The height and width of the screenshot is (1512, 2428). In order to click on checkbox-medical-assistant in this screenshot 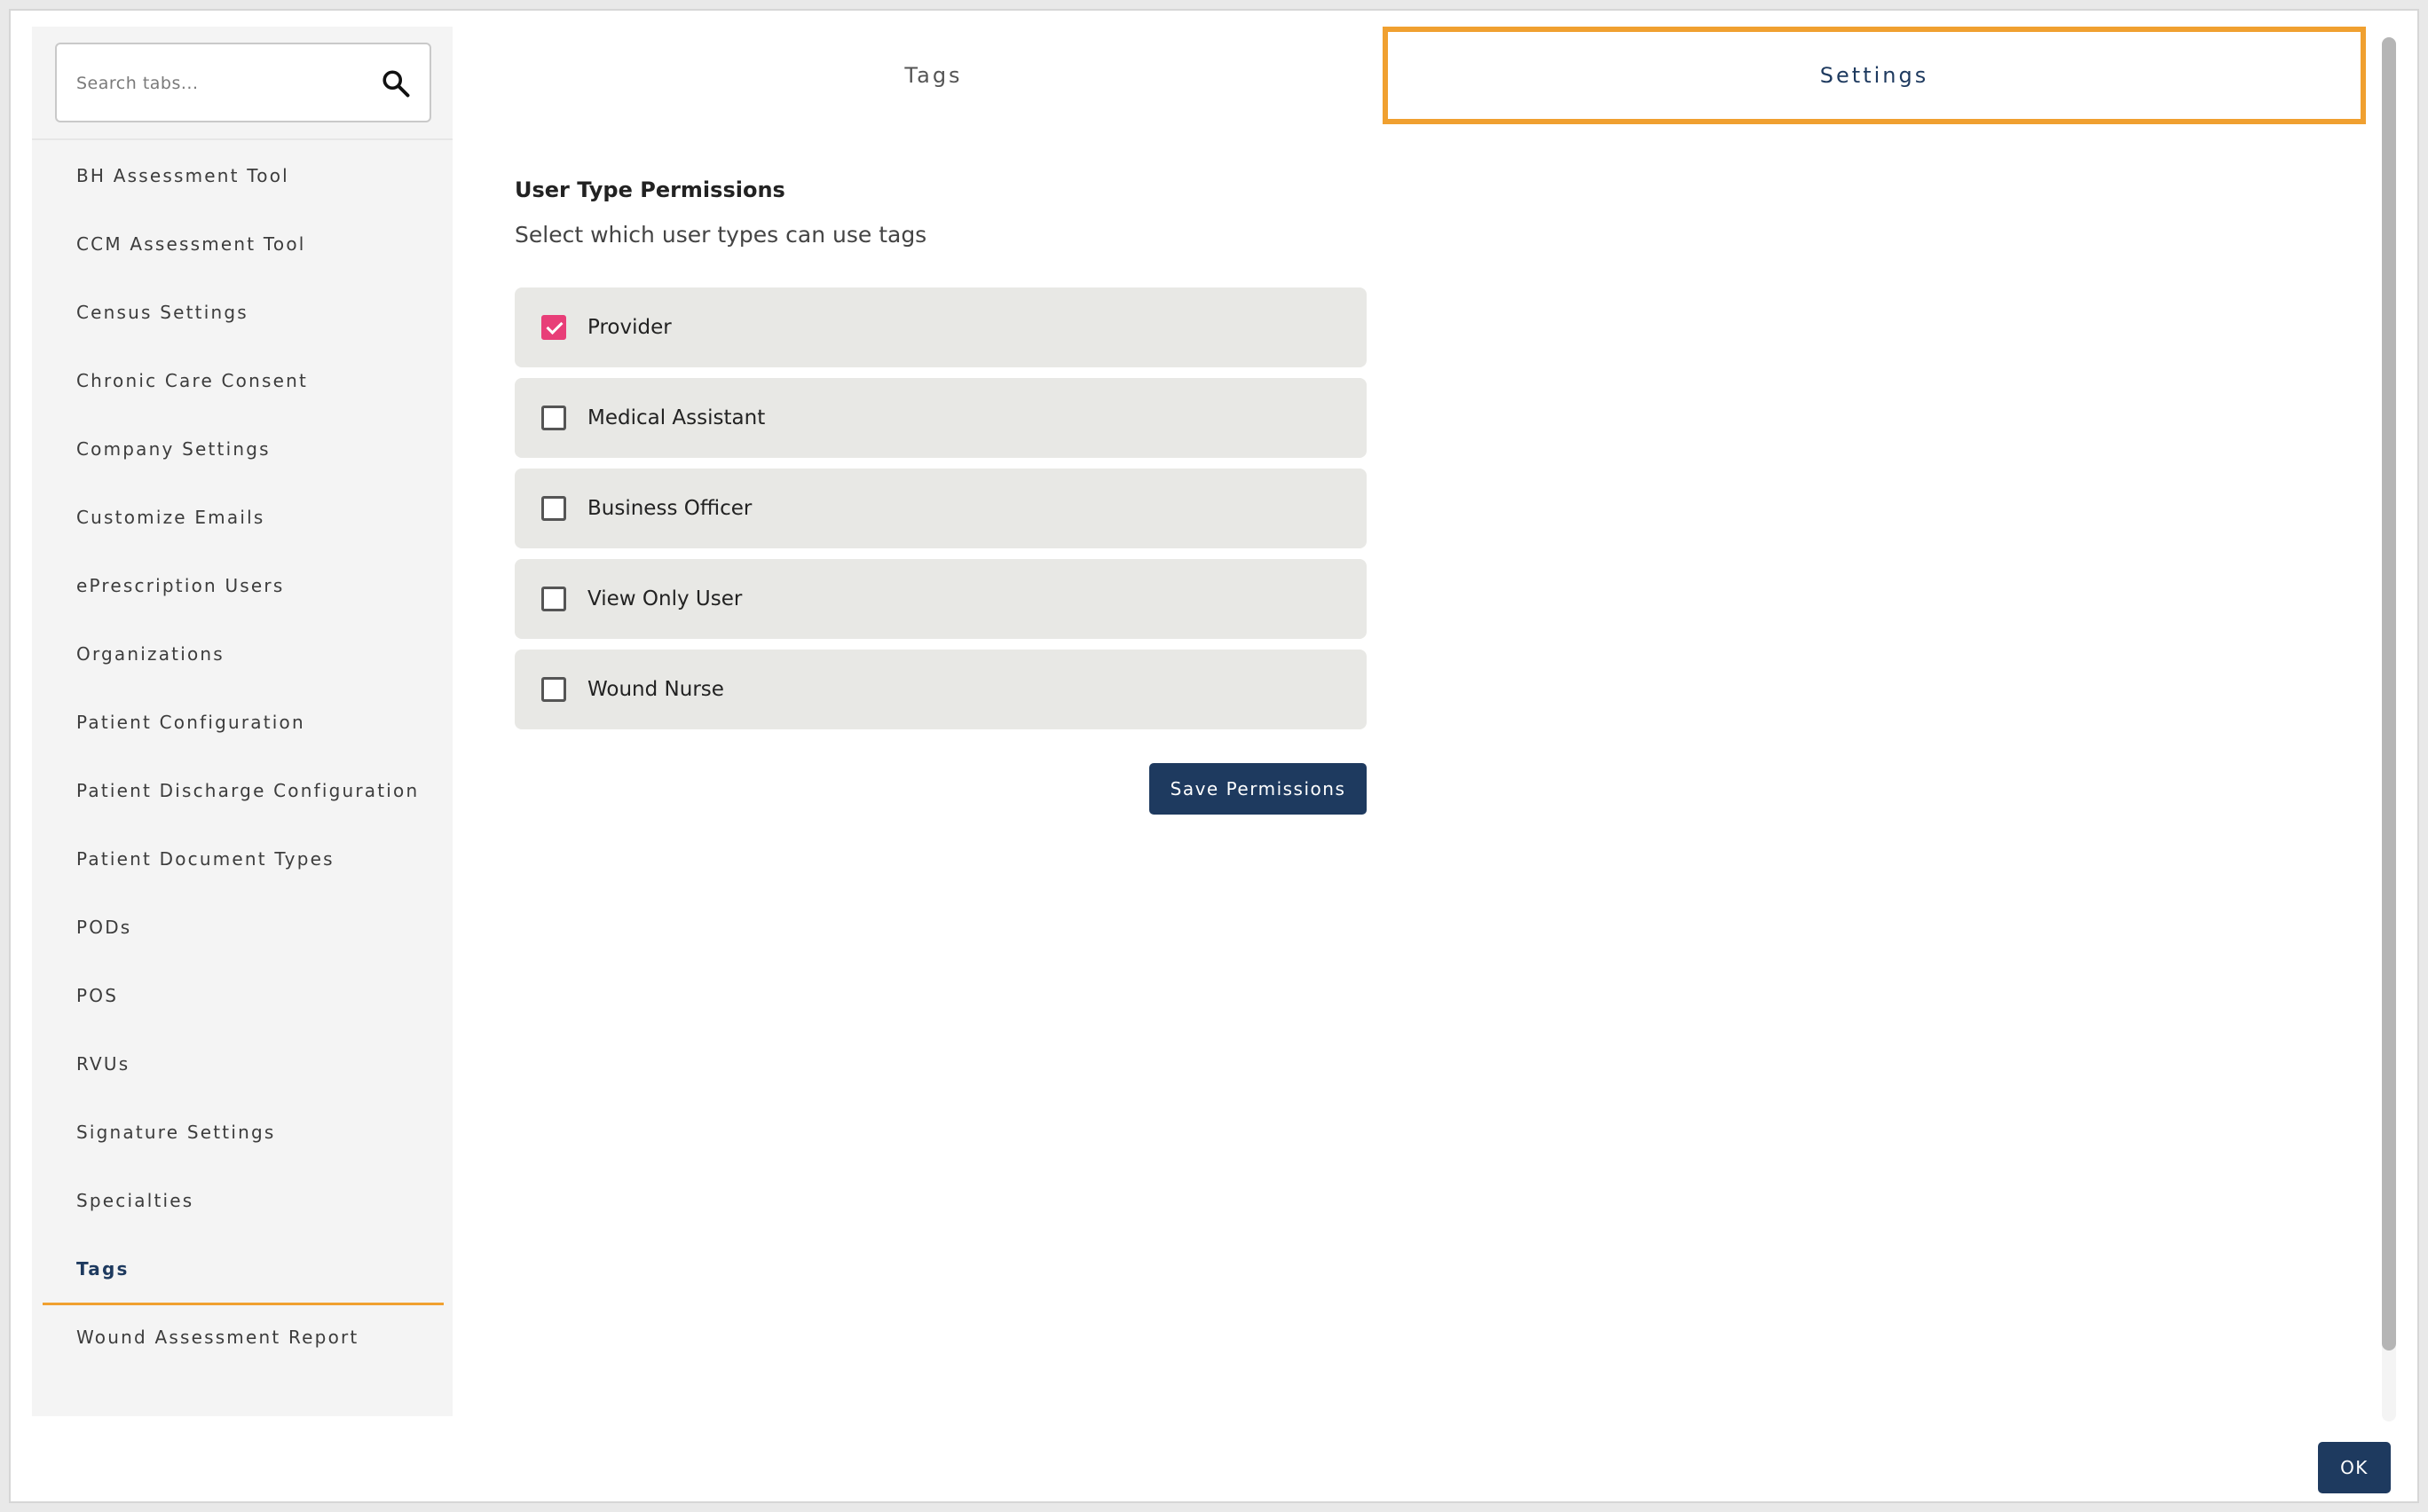, I will do `click(553, 418)`.